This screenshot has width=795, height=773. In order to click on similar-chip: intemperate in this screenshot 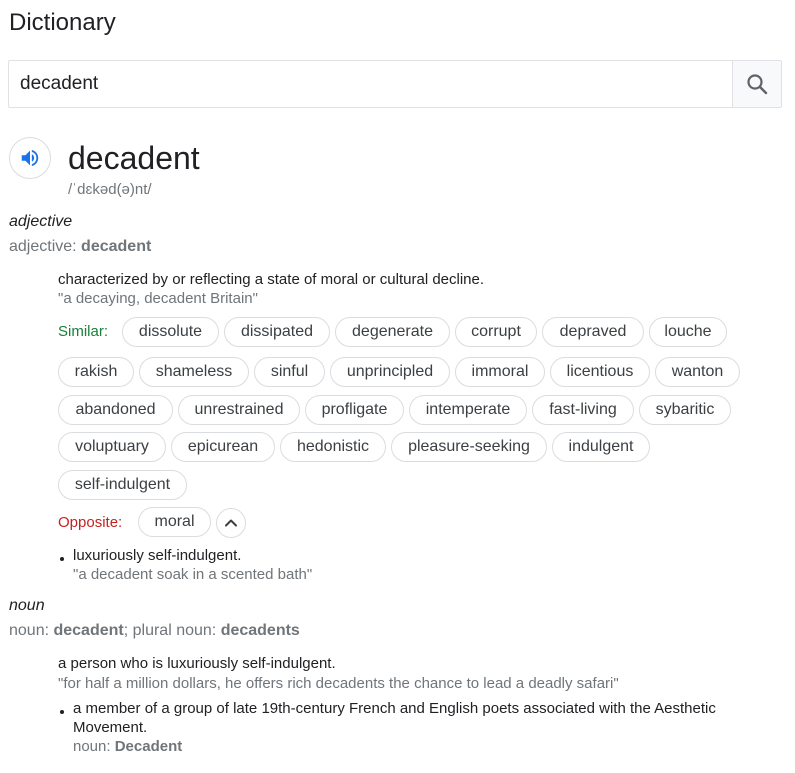, I will do `click(468, 410)`.